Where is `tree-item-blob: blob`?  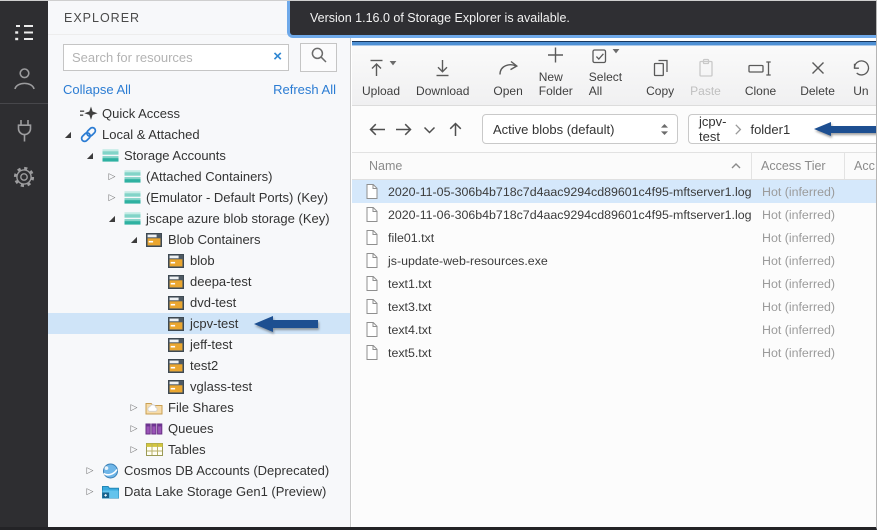
tree-item-blob: blob is located at coordinates (199, 260).